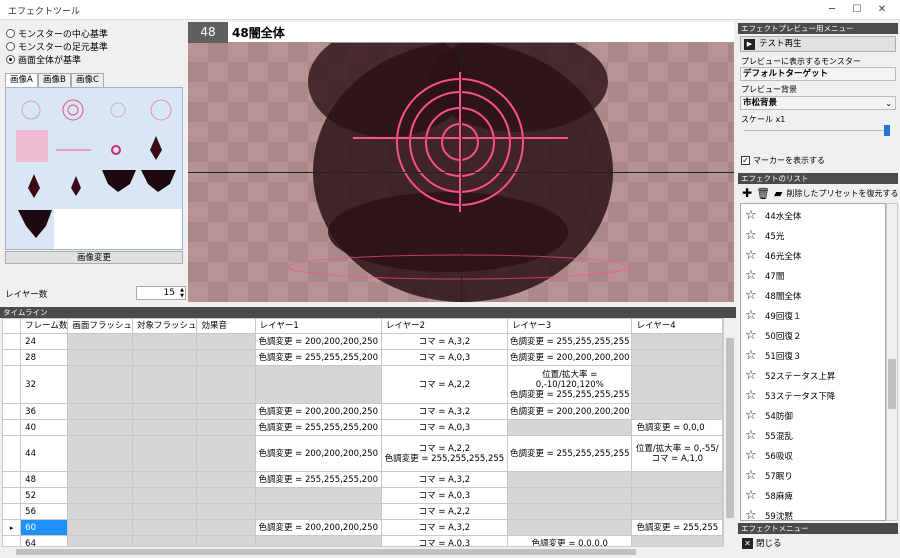 This screenshot has width=900, height=558. What do you see at coordinates (769, 416) in the screenshot?
I see `list-item: ☆ 54防御` at bounding box center [769, 416].